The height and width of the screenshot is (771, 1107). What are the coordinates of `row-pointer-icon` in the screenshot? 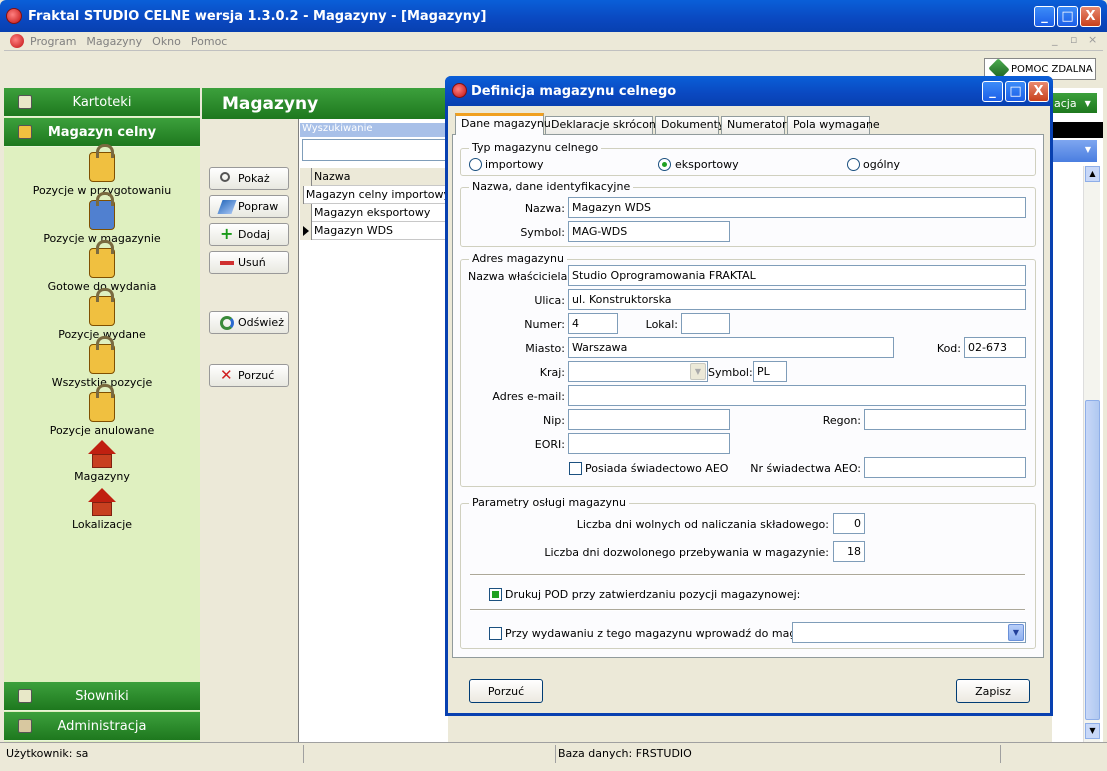 It's located at (306, 230).